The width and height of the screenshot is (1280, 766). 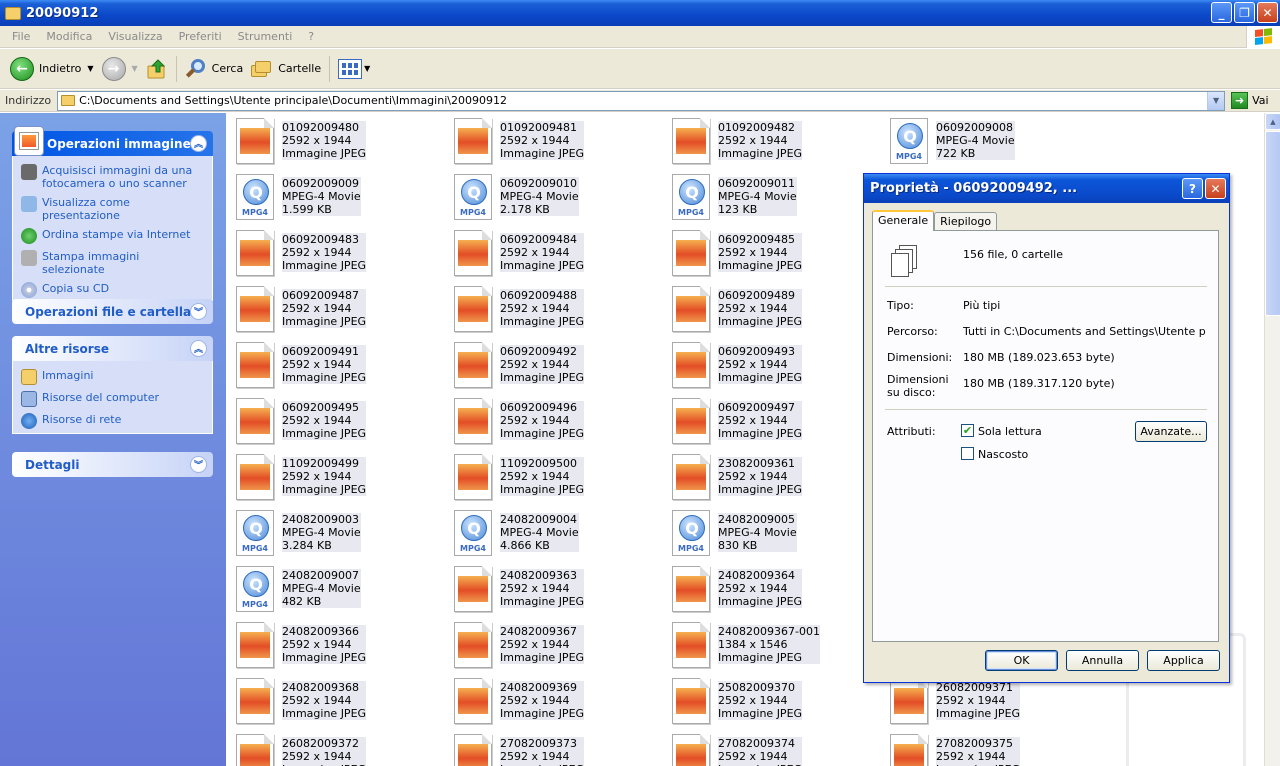 I want to click on file-item: 24082009366 2592 x 1944 Immagine JPEG, so click(x=331, y=644).